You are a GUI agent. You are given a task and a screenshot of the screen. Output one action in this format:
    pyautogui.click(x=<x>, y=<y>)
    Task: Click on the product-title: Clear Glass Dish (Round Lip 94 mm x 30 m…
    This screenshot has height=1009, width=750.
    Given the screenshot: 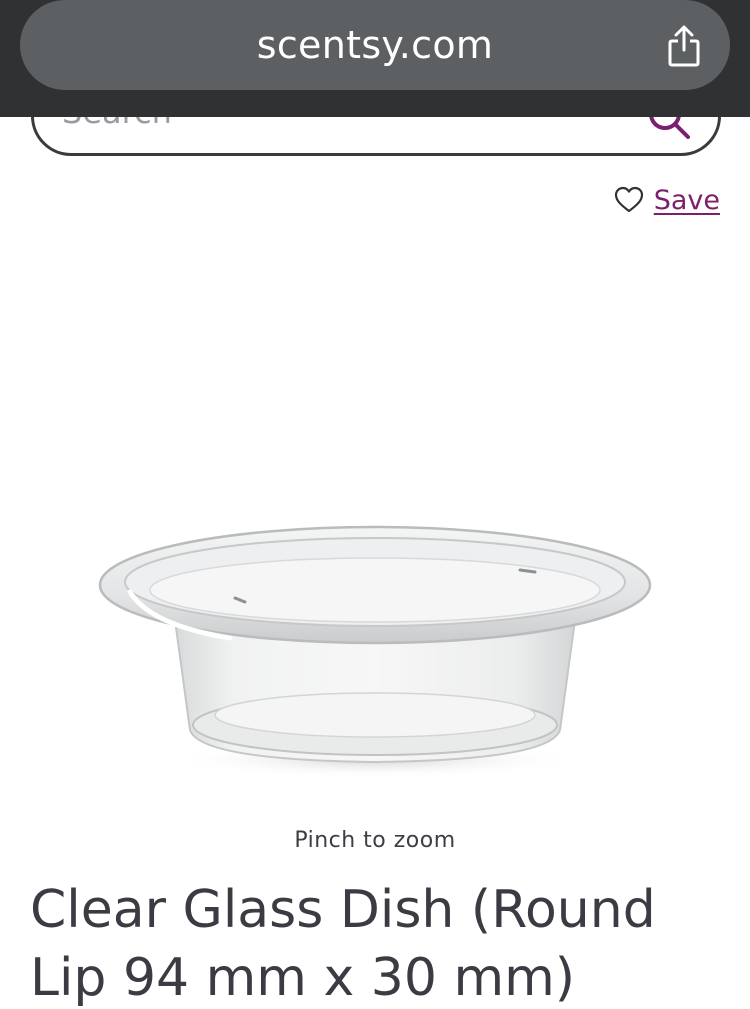 What is the action you would take?
    pyautogui.click(x=343, y=944)
    